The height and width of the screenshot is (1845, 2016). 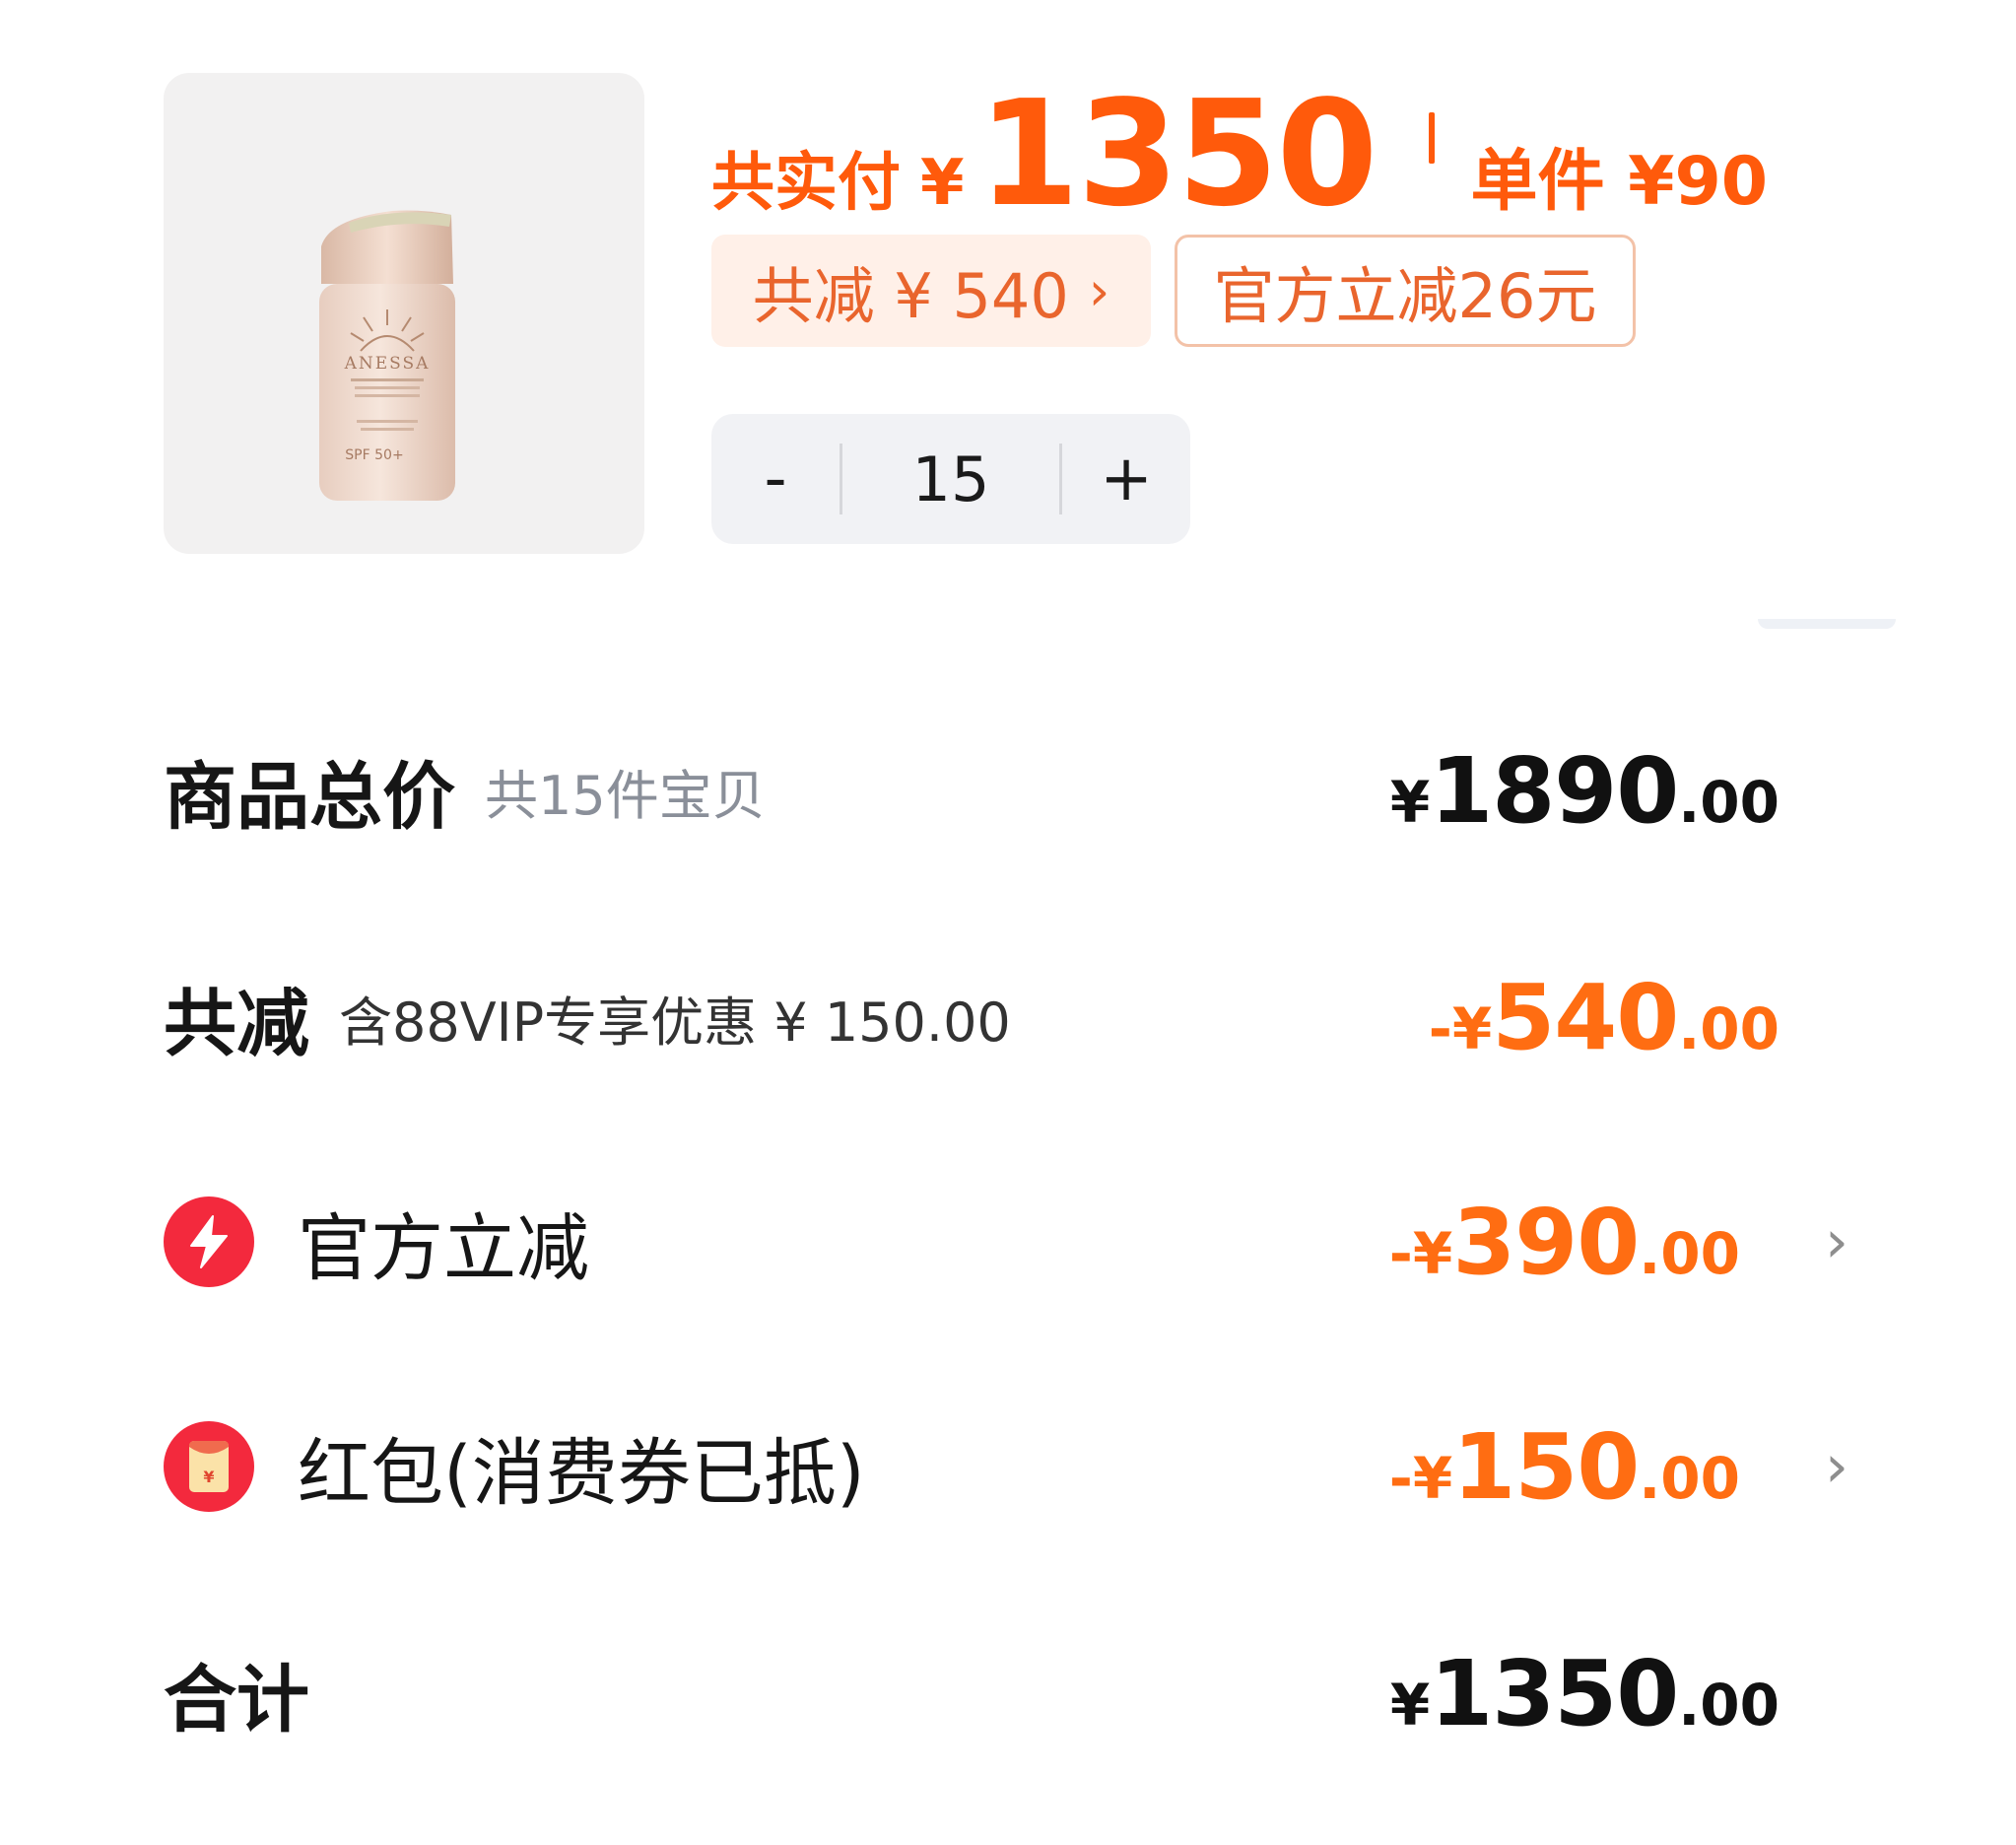 I want to click on scroll-indicator, so click(x=1827, y=624).